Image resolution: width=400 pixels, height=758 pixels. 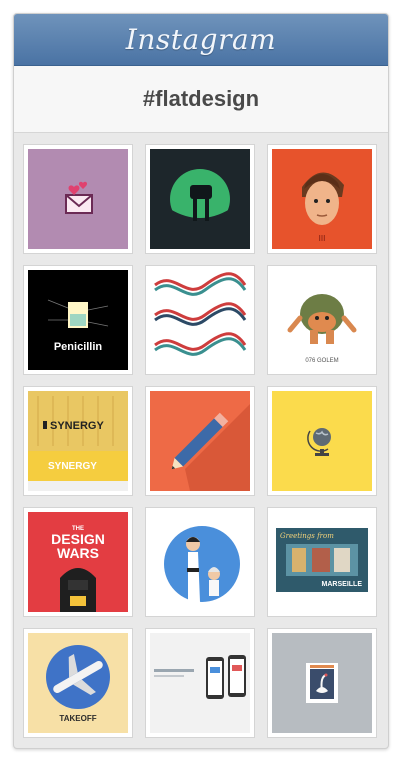 I want to click on synergy-subtitle: SYNERGY, so click(x=72, y=466).